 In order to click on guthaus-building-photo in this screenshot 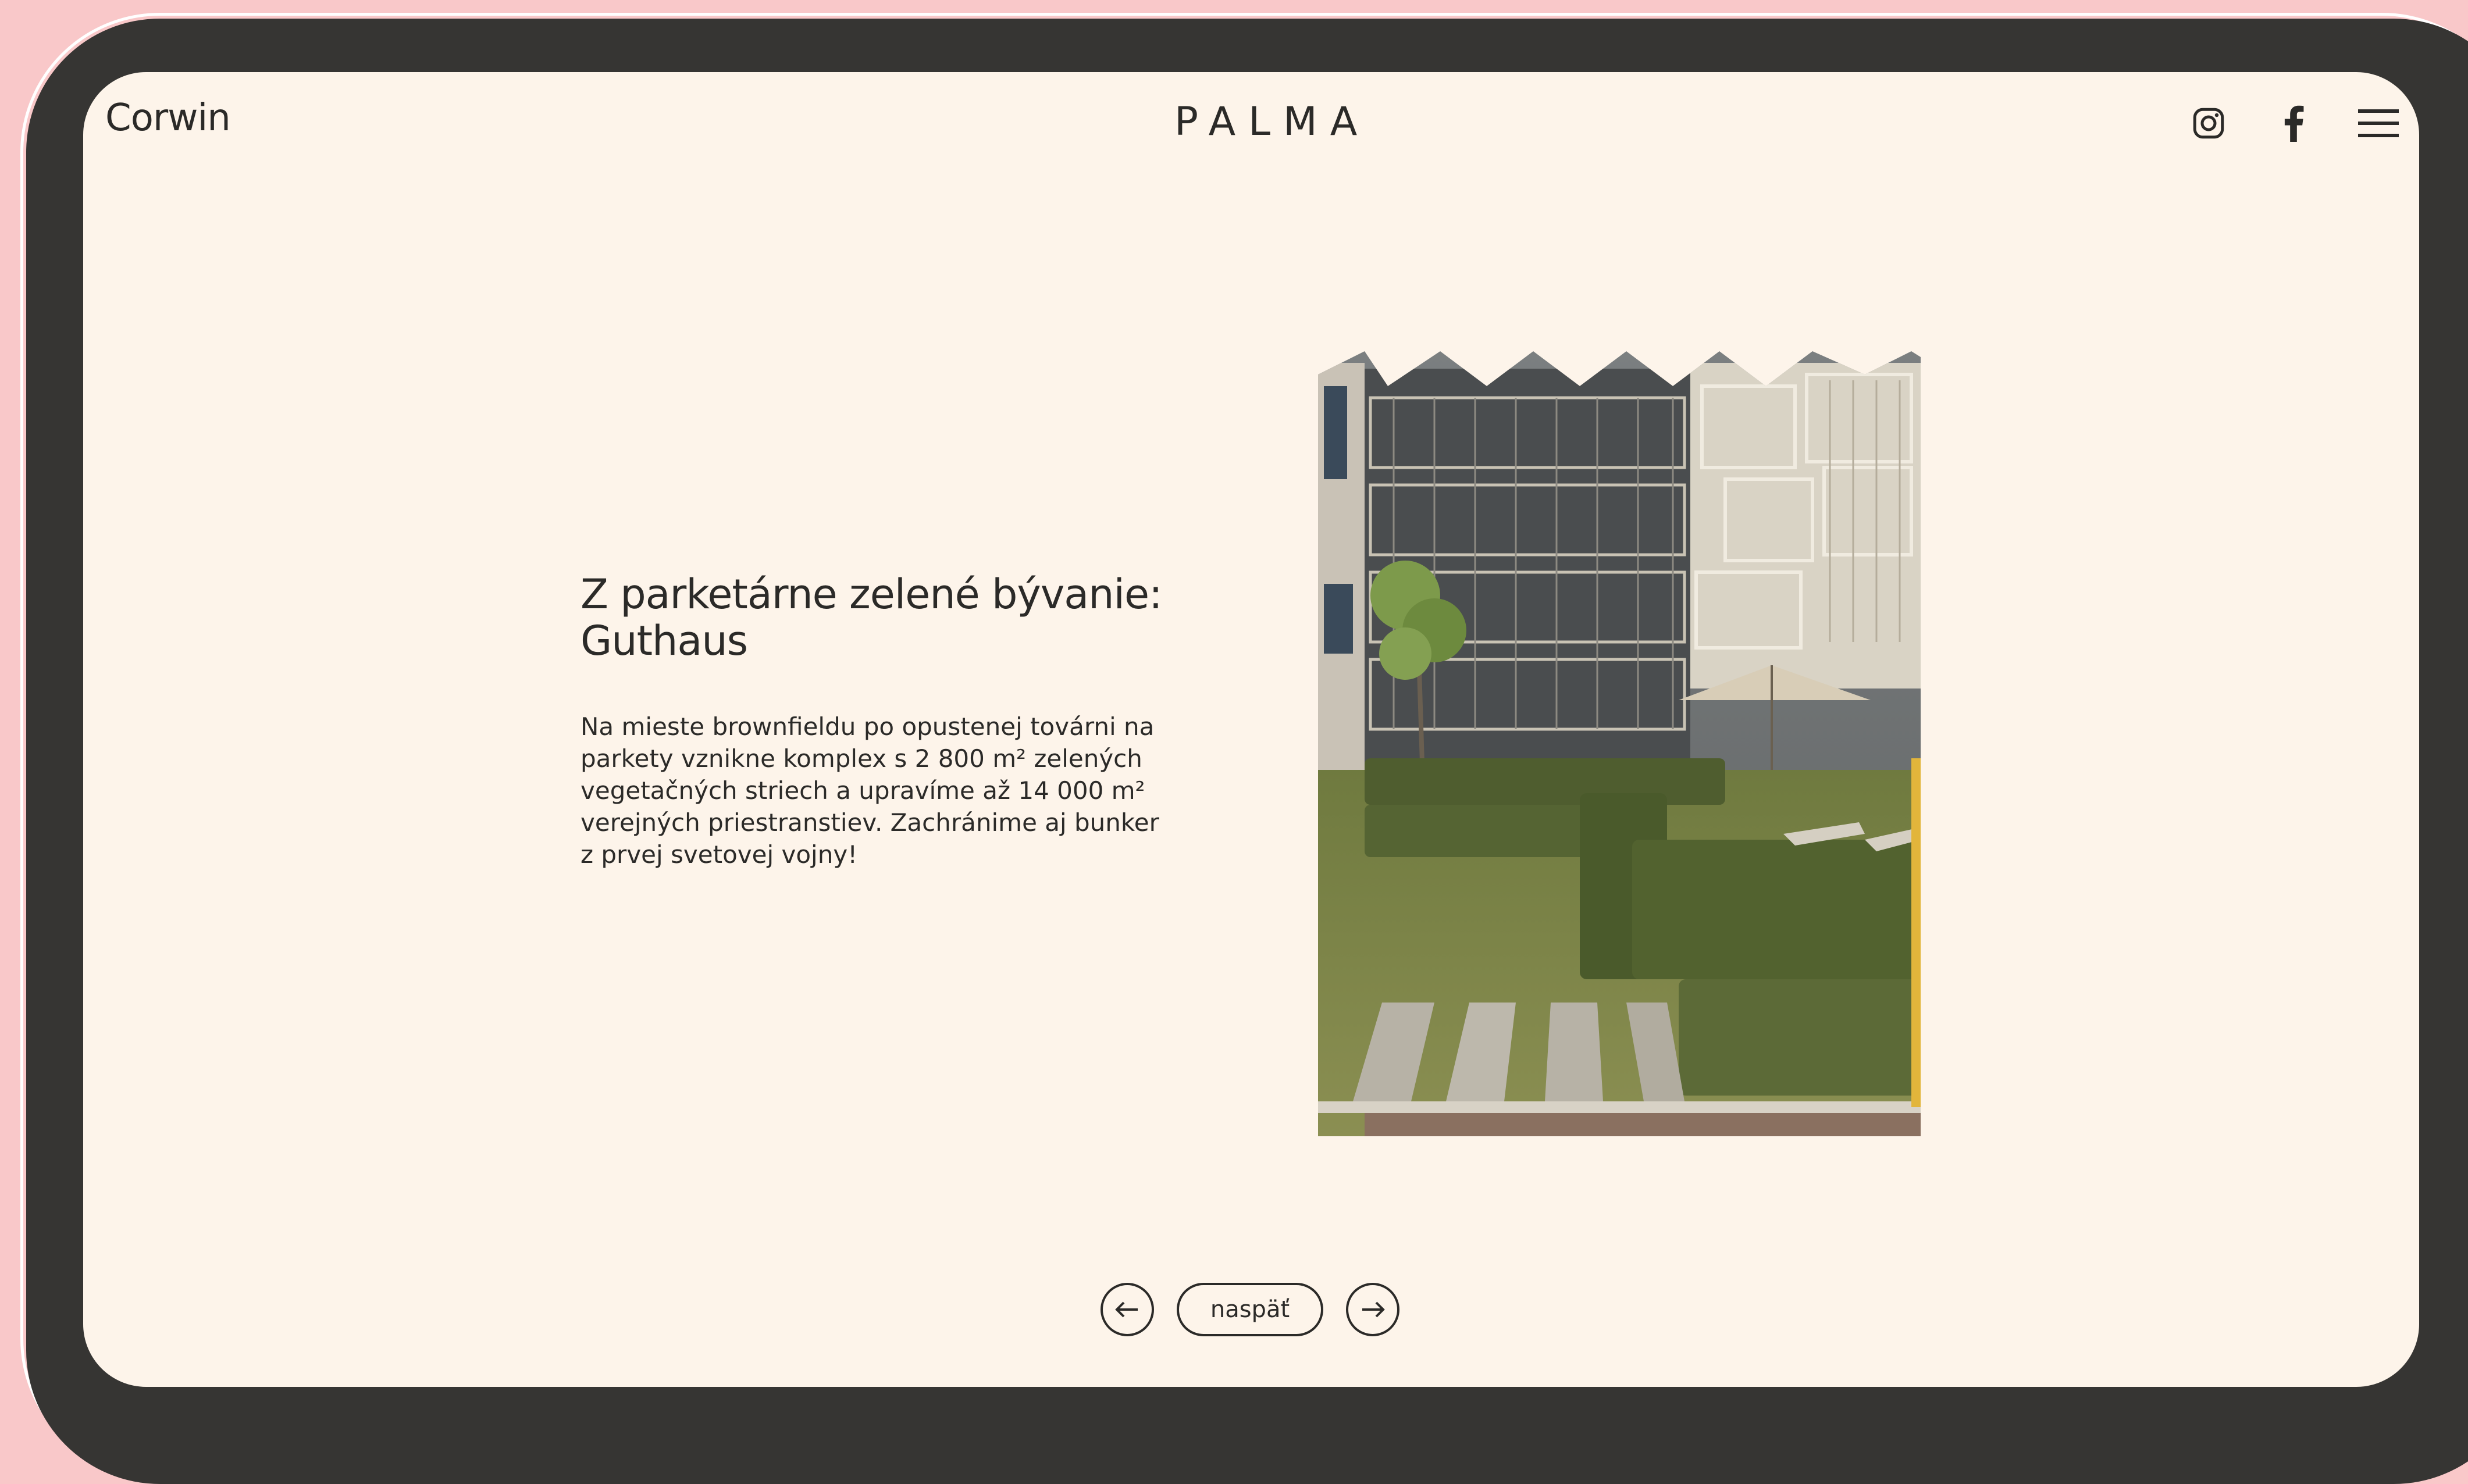, I will do `click(1620, 743)`.